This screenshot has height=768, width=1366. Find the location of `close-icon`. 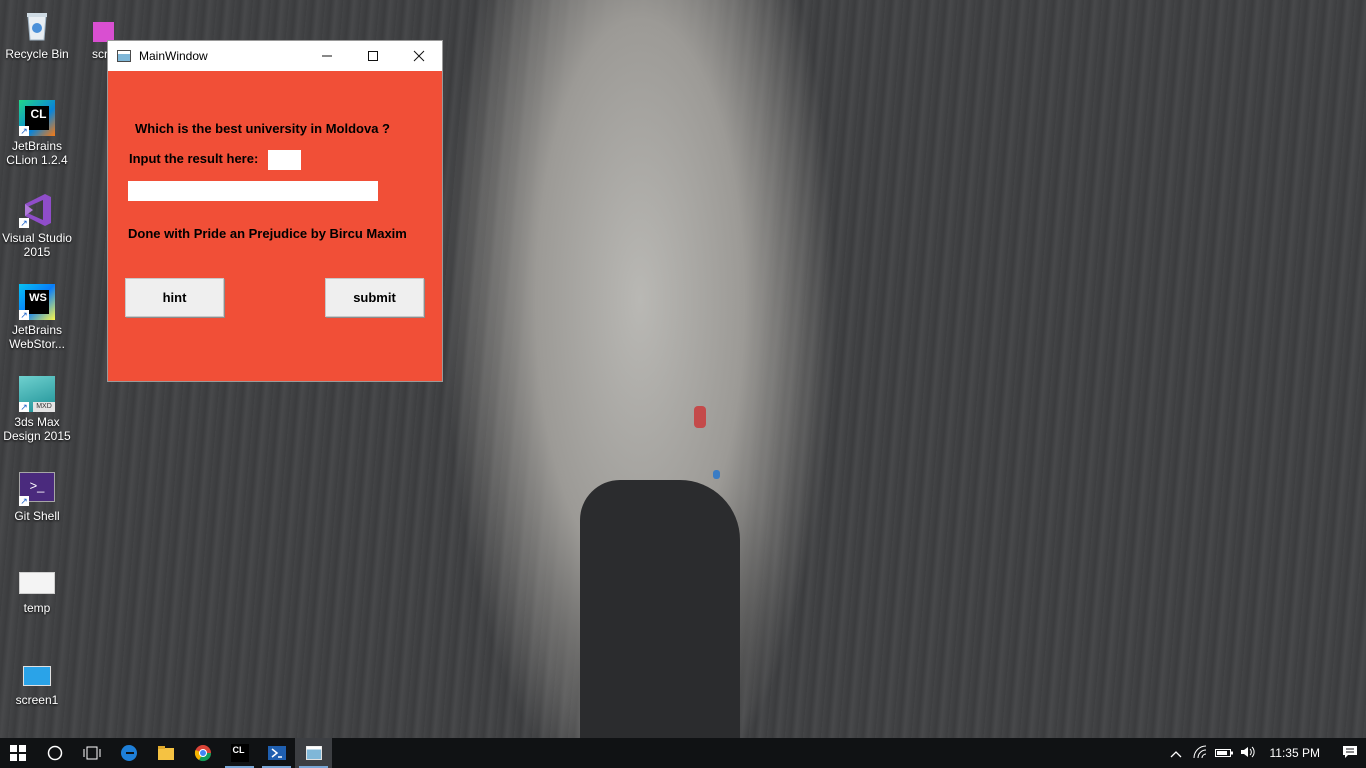

close-icon is located at coordinates (419, 56).